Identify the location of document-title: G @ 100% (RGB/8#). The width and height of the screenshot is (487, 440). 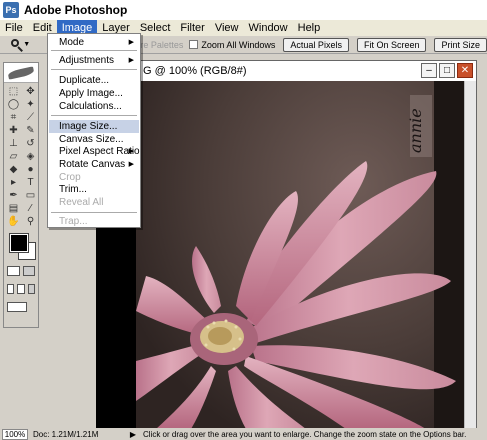
(195, 71).